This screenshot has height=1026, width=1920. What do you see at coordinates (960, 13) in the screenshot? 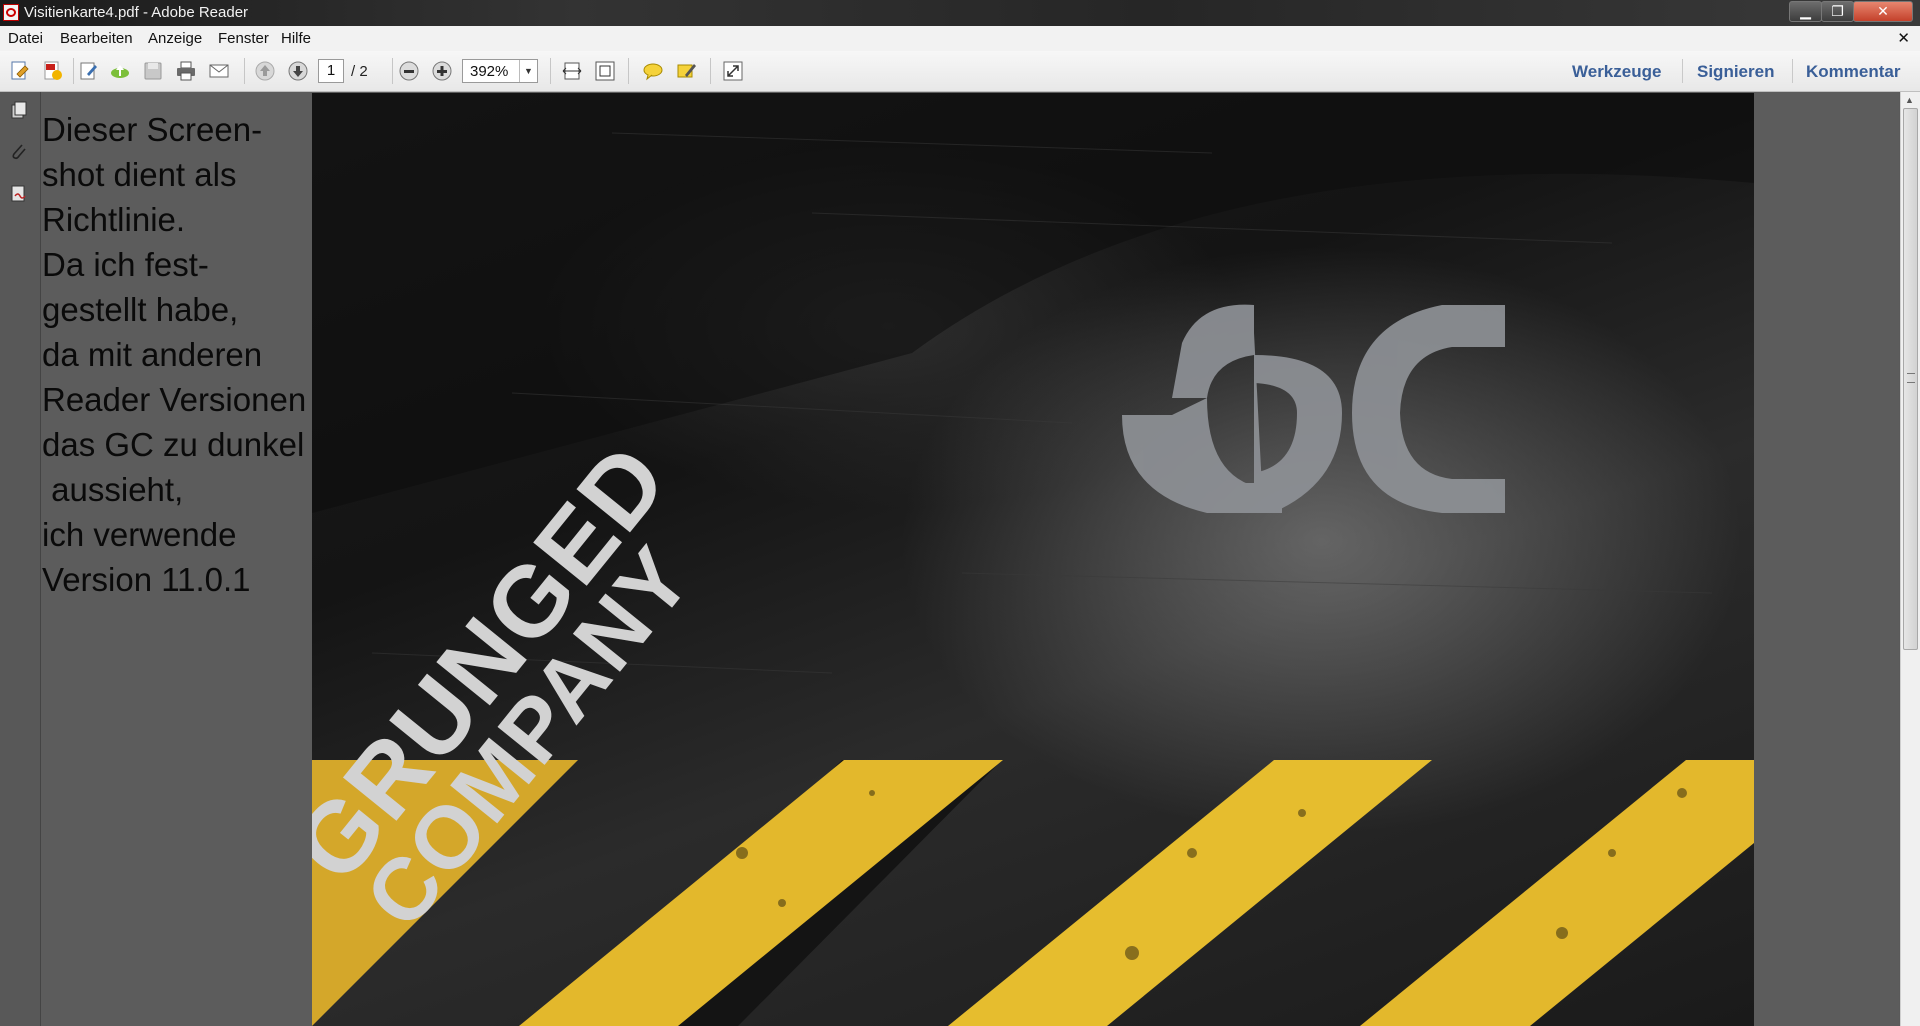
I see `title-bar: Visitienkarte4.pdf - Adobe Reader ▁ ❐ ✕` at bounding box center [960, 13].